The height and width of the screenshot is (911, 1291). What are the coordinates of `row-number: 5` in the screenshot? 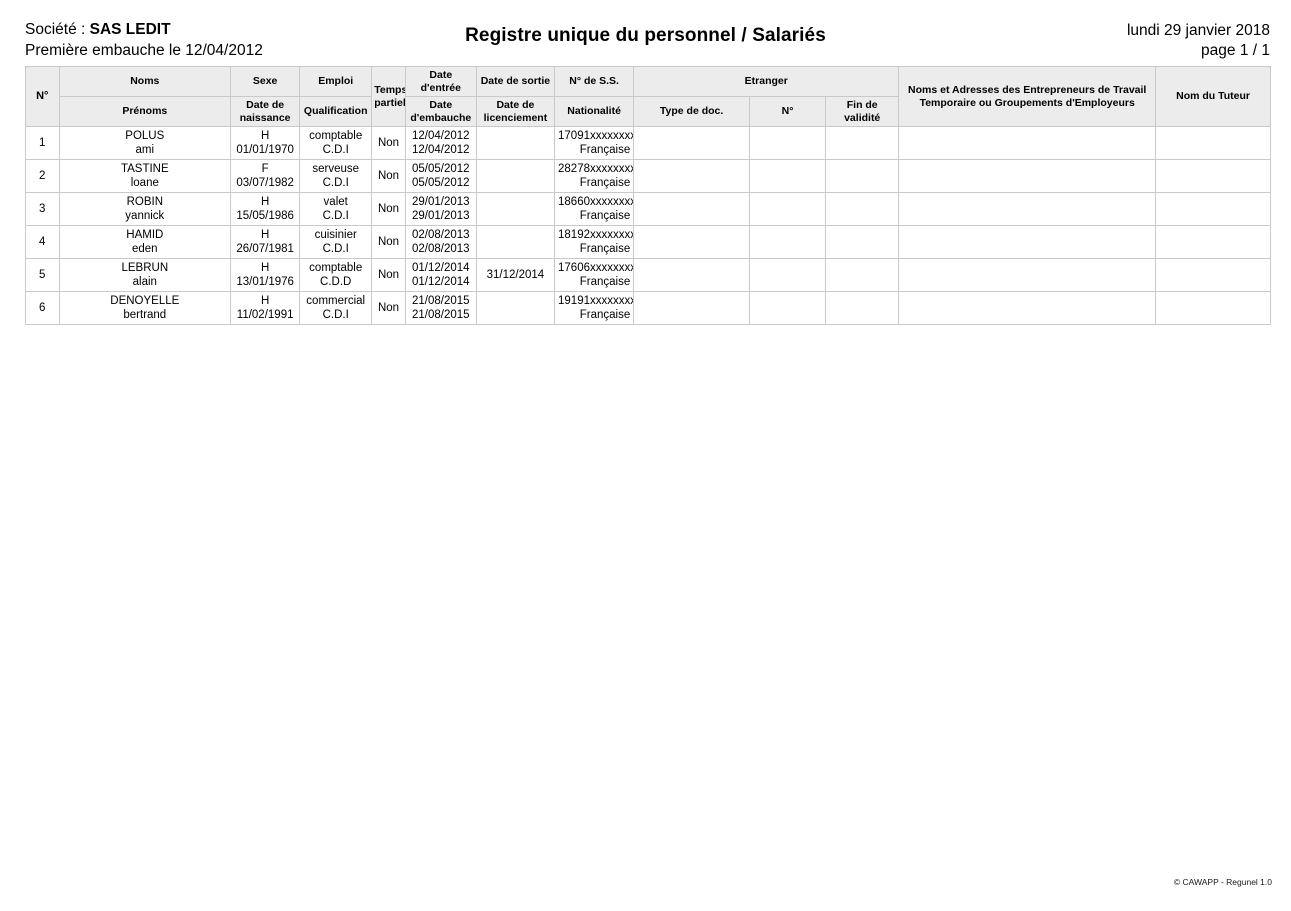 It's located at (42, 275).